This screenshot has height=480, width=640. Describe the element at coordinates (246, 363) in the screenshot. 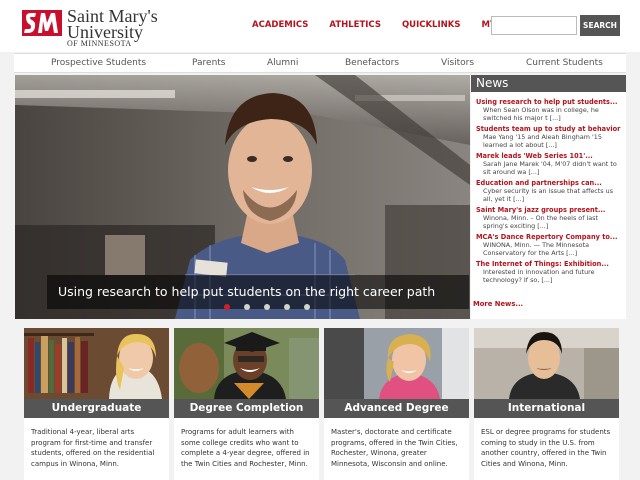

I see `degree-completion-graduate-photo` at that location.